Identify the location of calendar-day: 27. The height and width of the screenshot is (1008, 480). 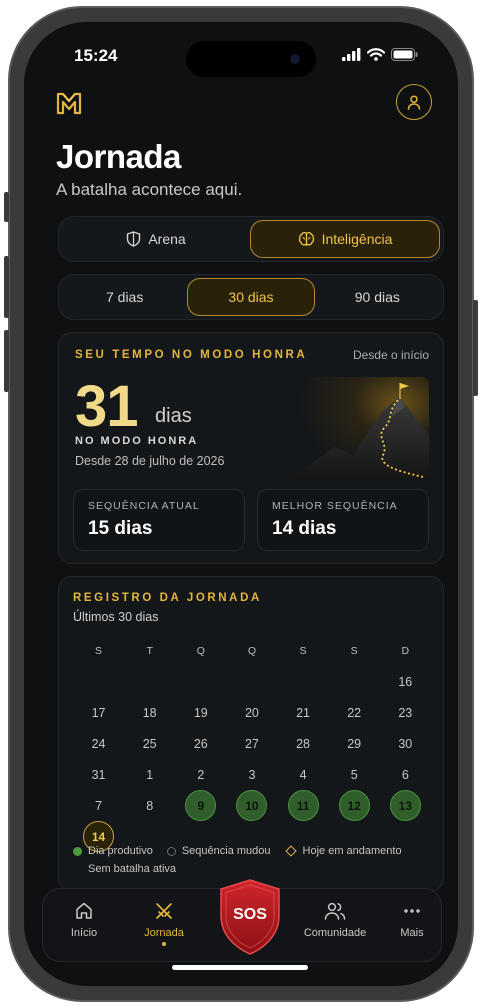
(251, 744).